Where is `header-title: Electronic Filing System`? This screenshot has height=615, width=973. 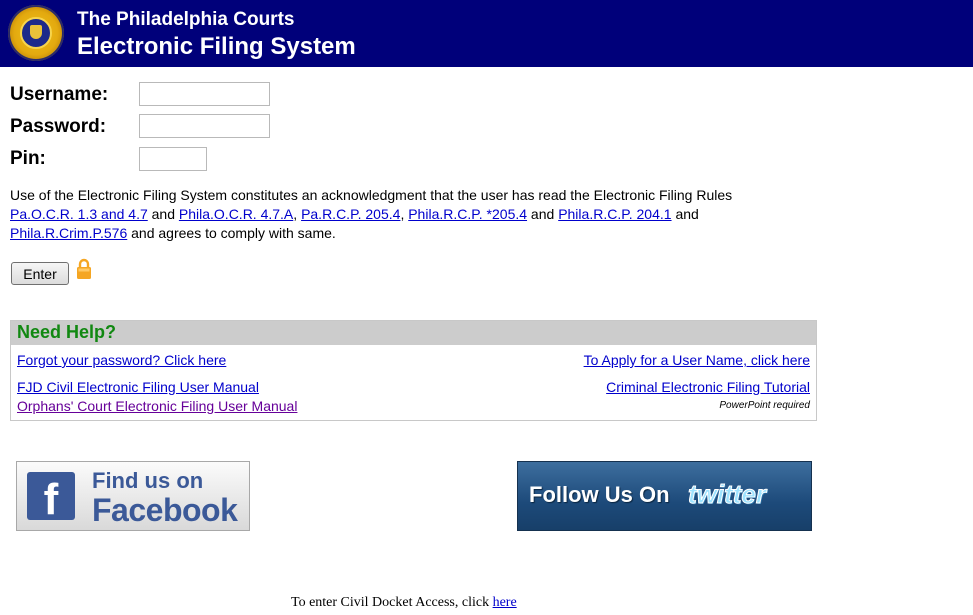 header-title: Electronic Filing System is located at coordinates (216, 46).